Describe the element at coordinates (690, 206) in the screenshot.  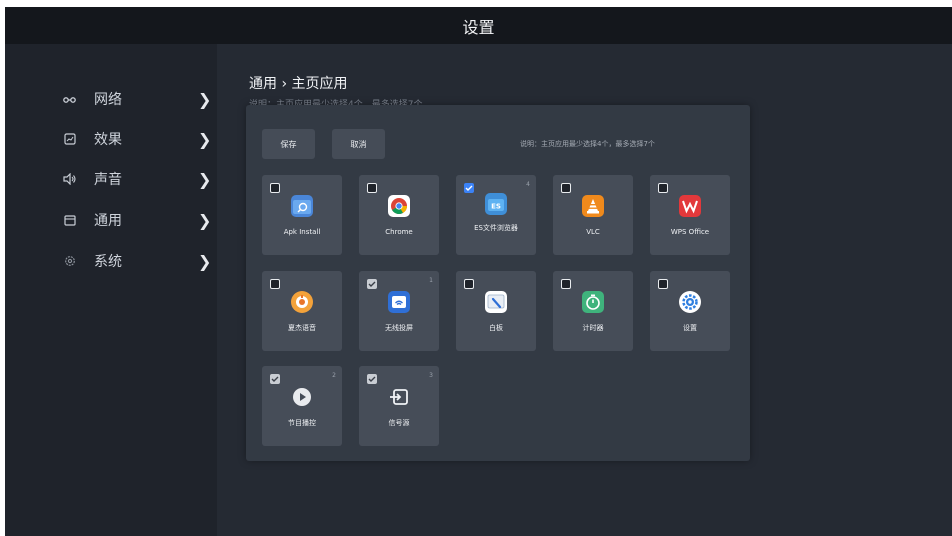
I see `wps-office-icon` at that location.